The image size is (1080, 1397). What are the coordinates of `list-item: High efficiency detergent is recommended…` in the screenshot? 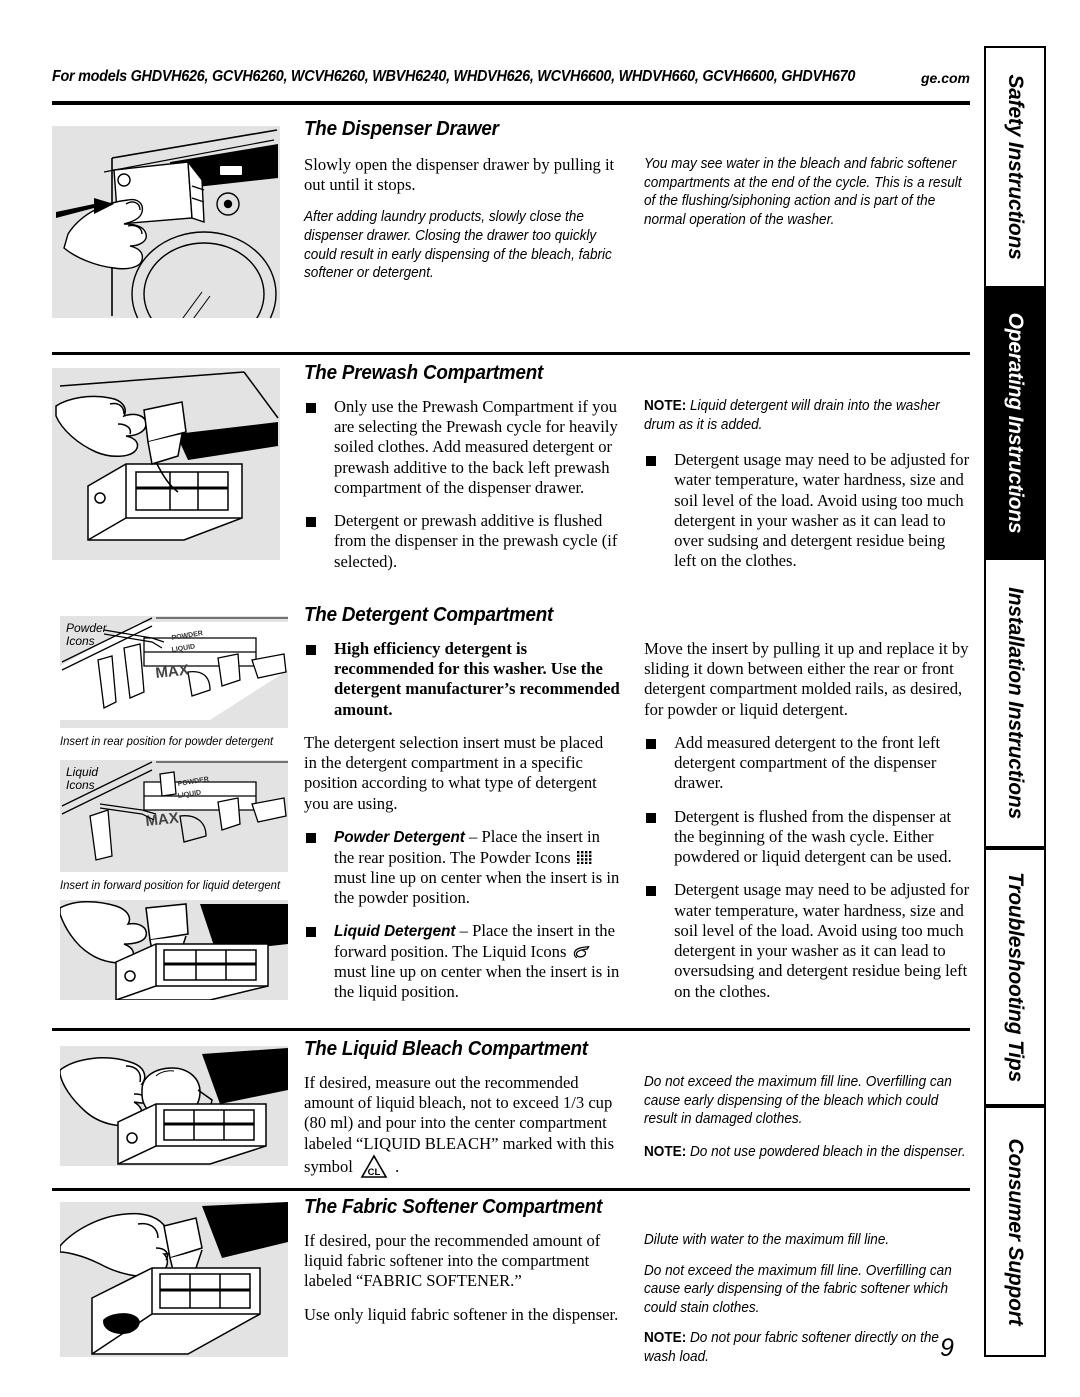 It's located at (462, 679).